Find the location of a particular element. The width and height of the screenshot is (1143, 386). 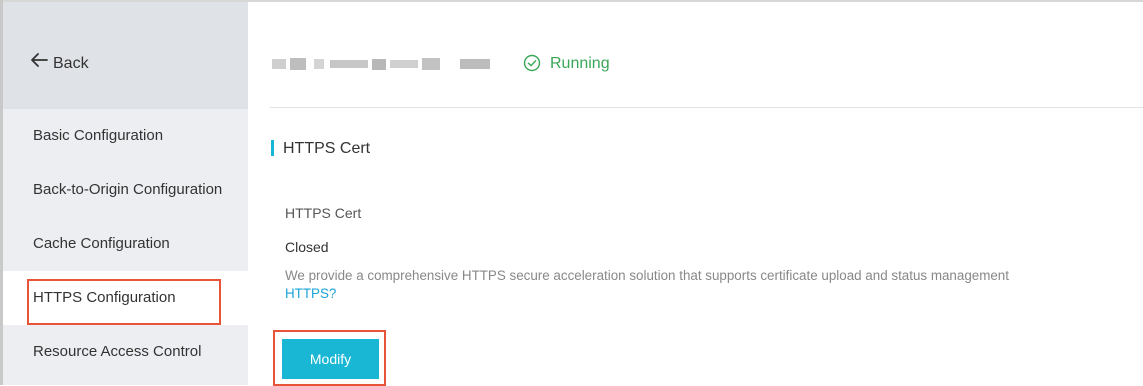

sidebar-item-back-to-origin-configuration: Back-to-Origin Configuration is located at coordinates (125, 190).